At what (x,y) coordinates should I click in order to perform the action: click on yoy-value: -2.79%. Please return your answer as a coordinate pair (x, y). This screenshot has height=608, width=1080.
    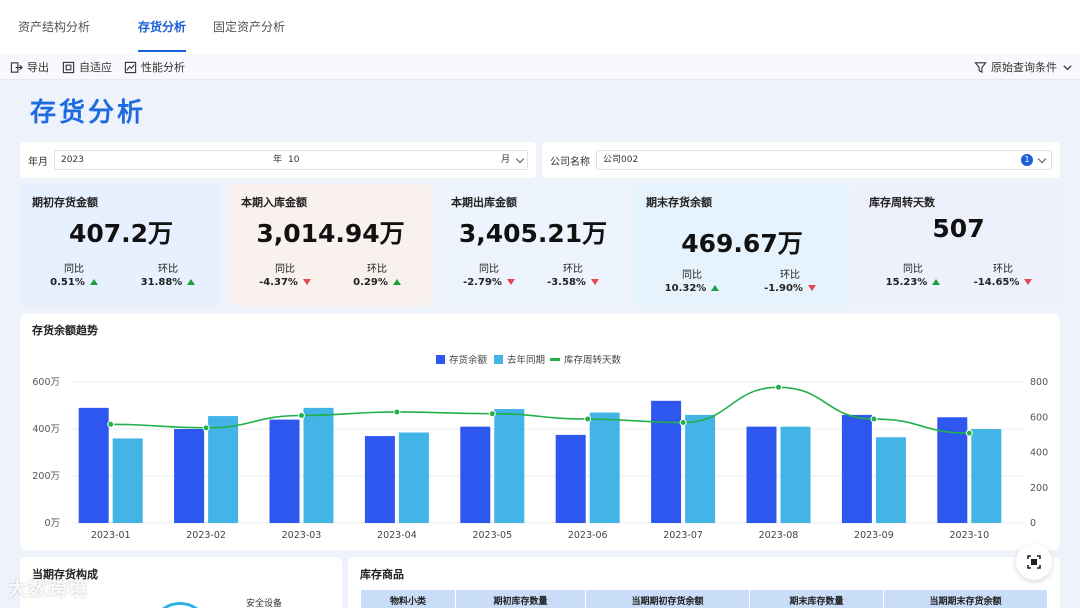
    Looking at the image, I should click on (482, 282).